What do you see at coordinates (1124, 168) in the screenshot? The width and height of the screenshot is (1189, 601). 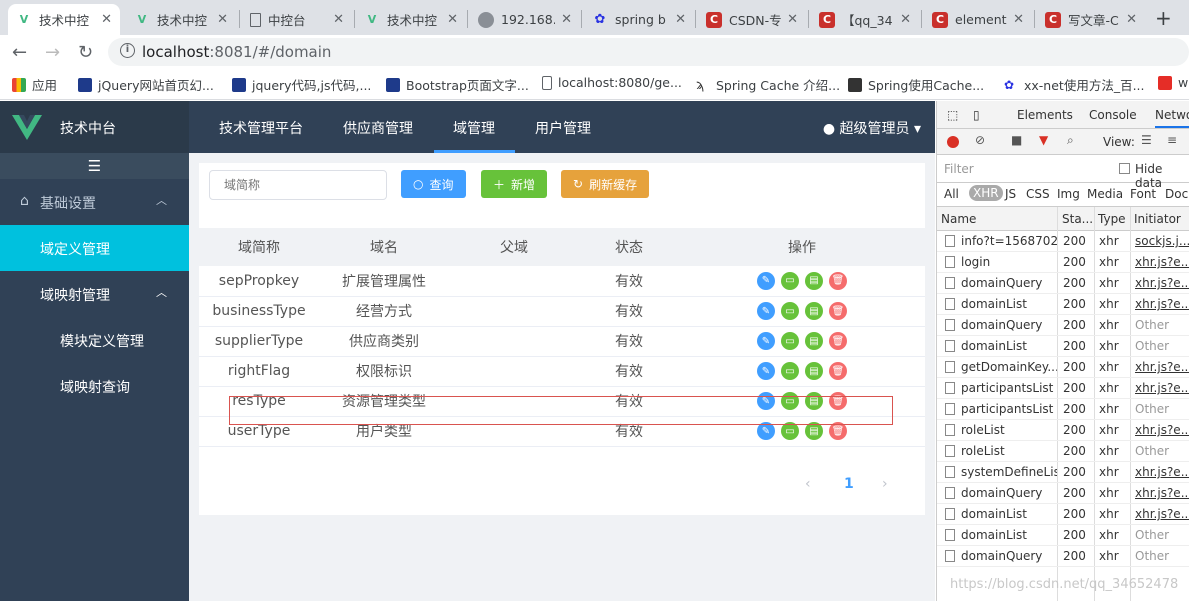 I see `hide-data-checkbox` at bounding box center [1124, 168].